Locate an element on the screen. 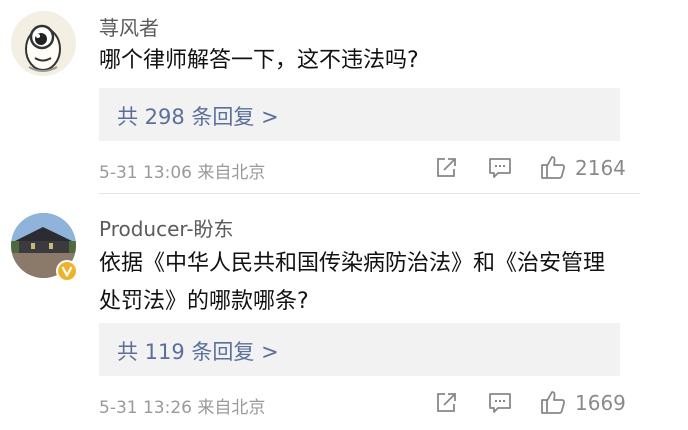 The height and width of the screenshot is (430, 688). username: Producer-盼东 is located at coordinates (166, 227).